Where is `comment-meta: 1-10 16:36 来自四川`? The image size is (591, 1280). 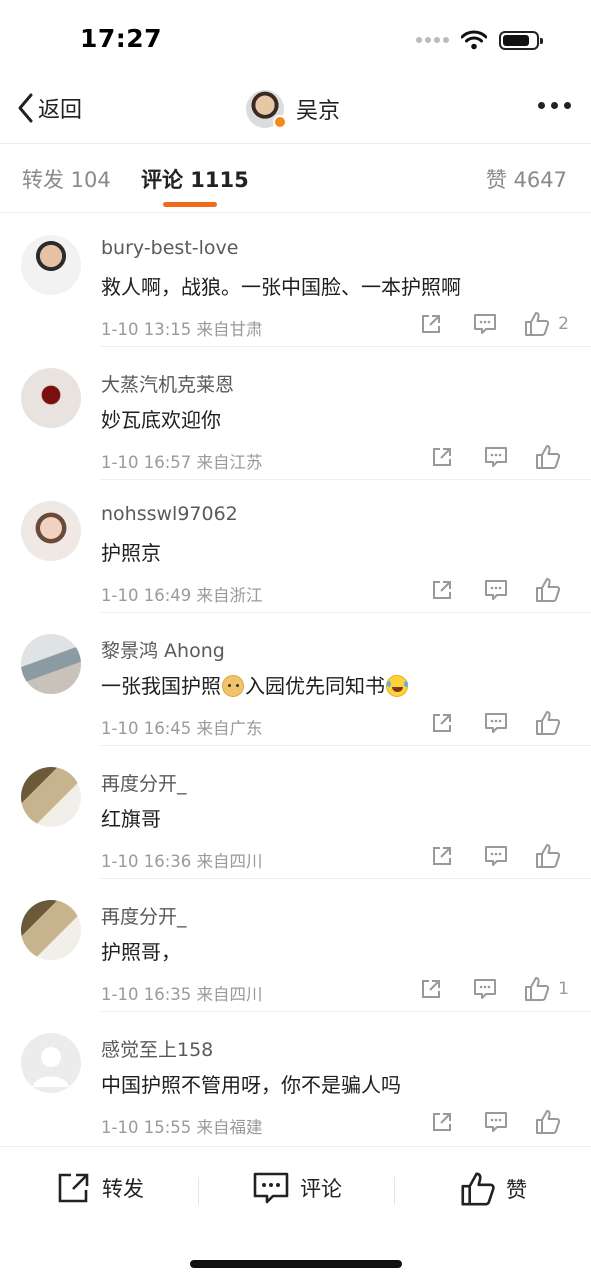 comment-meta: 1-10 16:36 来自四川 is located at coordinates (182, 860).